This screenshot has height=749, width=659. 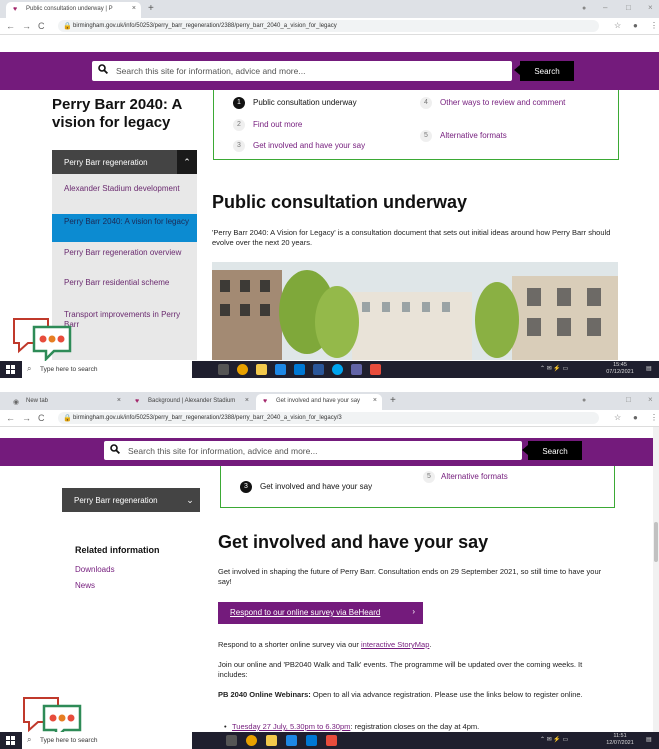 I want to click on taskbar-clock: 11:51 12/07/2021, so click(x=620, y=740).